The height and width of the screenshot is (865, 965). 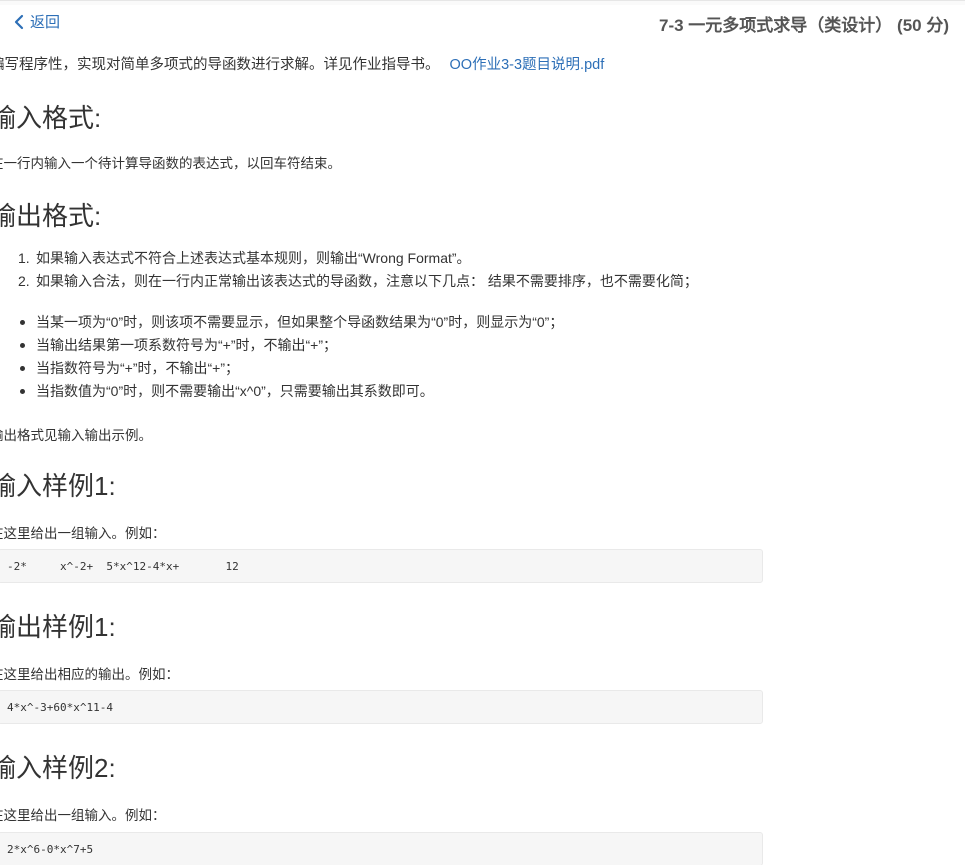 I want to click on sample-input-2-heading: 输入样例2:, so click(x=58, y=768).